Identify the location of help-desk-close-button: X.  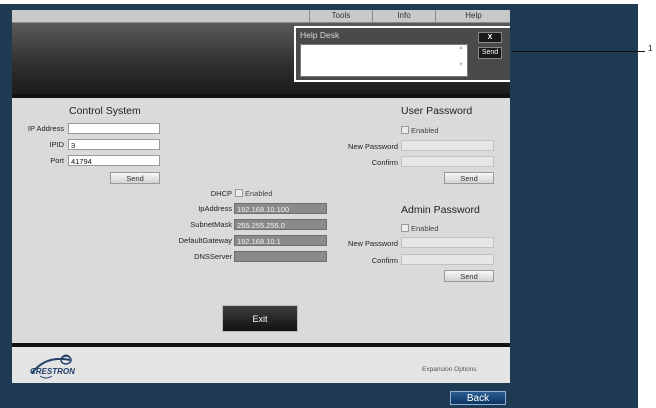
(490, 37).